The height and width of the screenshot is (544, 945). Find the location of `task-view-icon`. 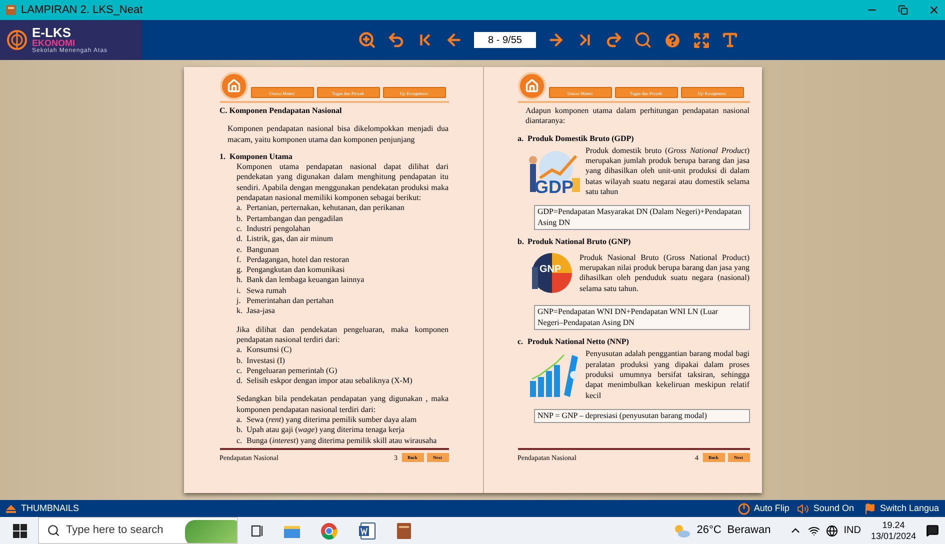

task-view-icon is located at coordinates (257, 531).